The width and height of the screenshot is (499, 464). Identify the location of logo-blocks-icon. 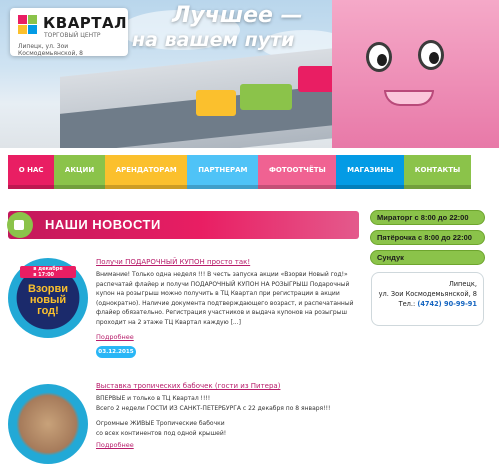
(28, 25).